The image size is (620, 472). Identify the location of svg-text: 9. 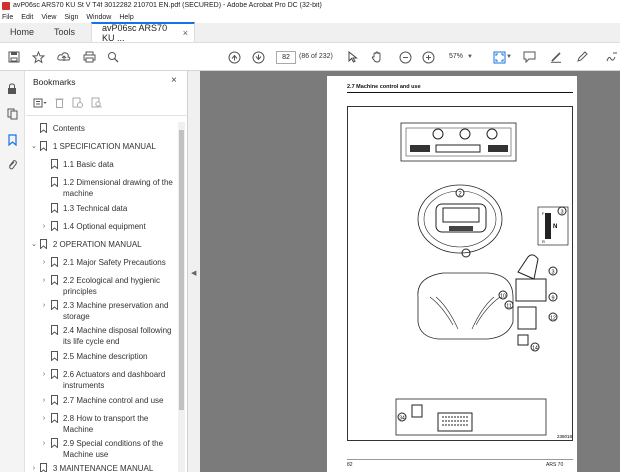
(552, 299).